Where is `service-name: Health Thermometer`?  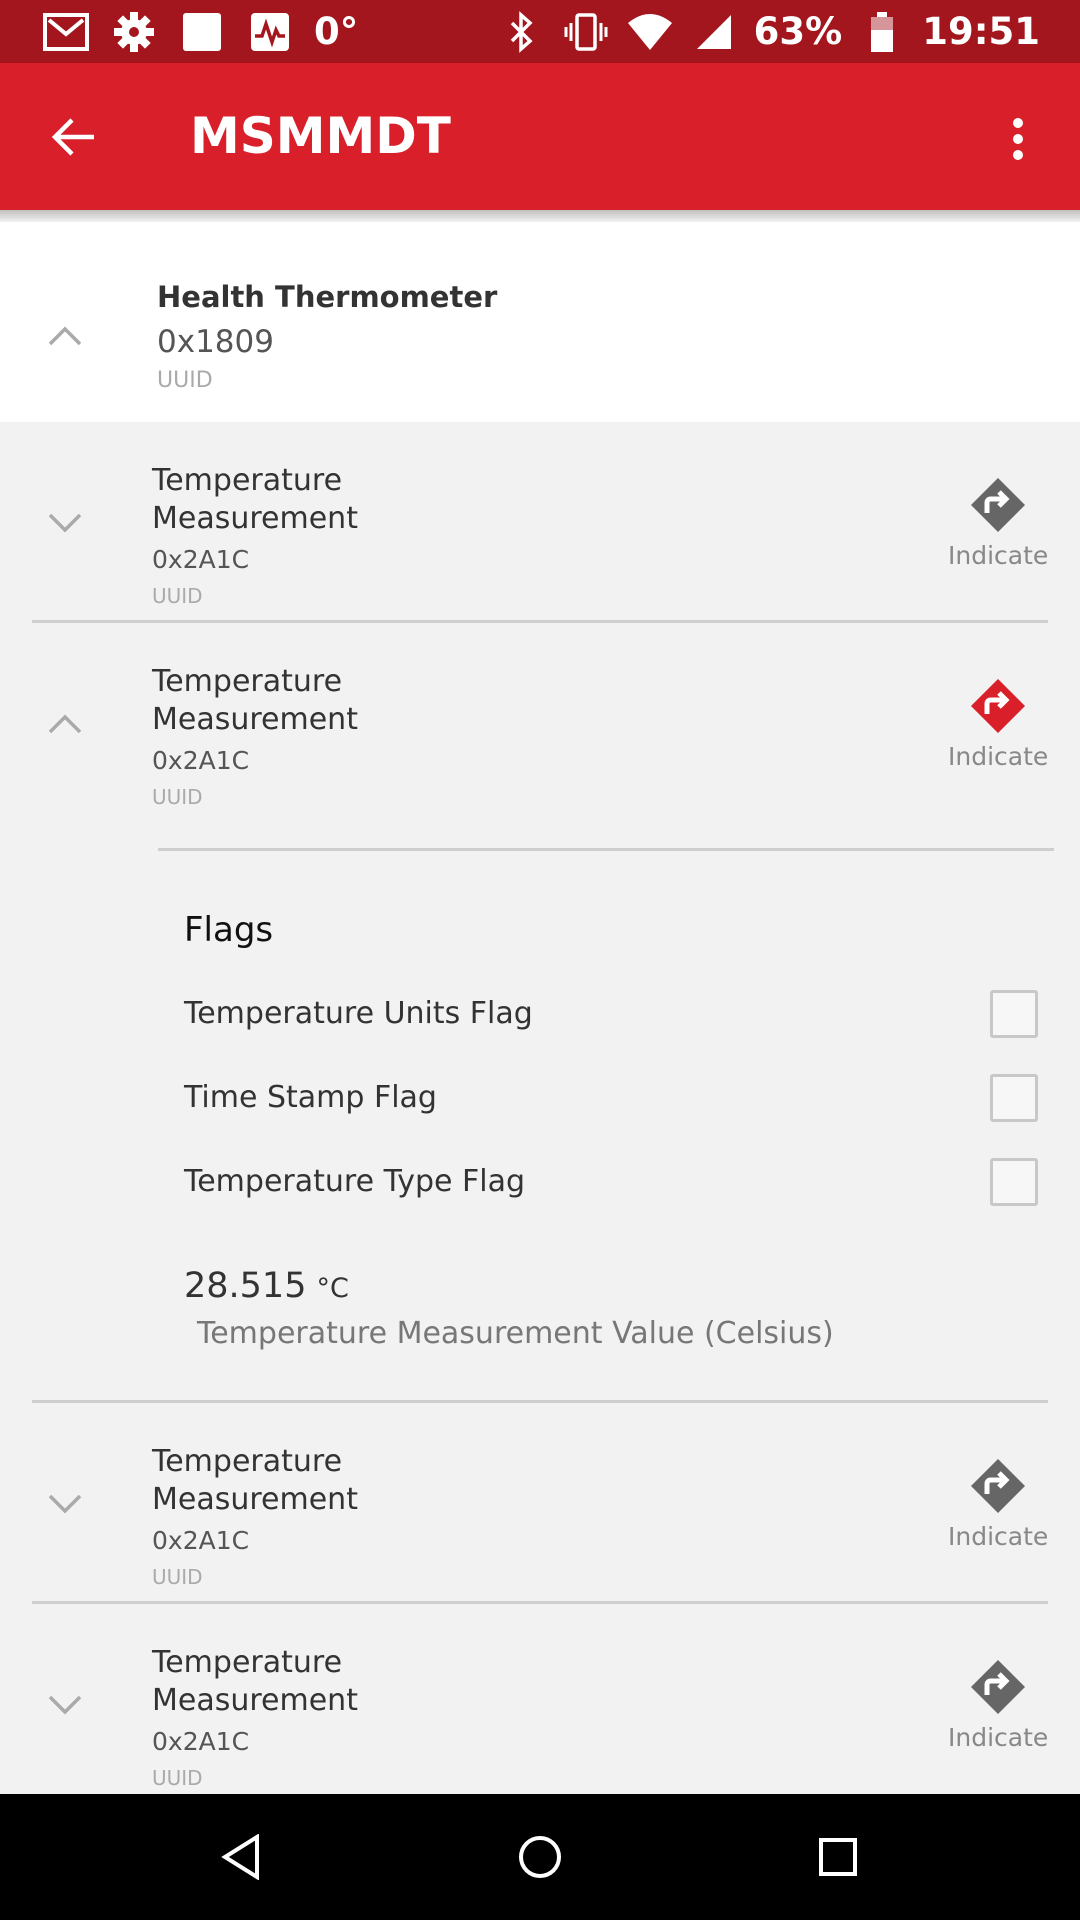 service-name: Health Thermometer is located at coordinates (327, 297).